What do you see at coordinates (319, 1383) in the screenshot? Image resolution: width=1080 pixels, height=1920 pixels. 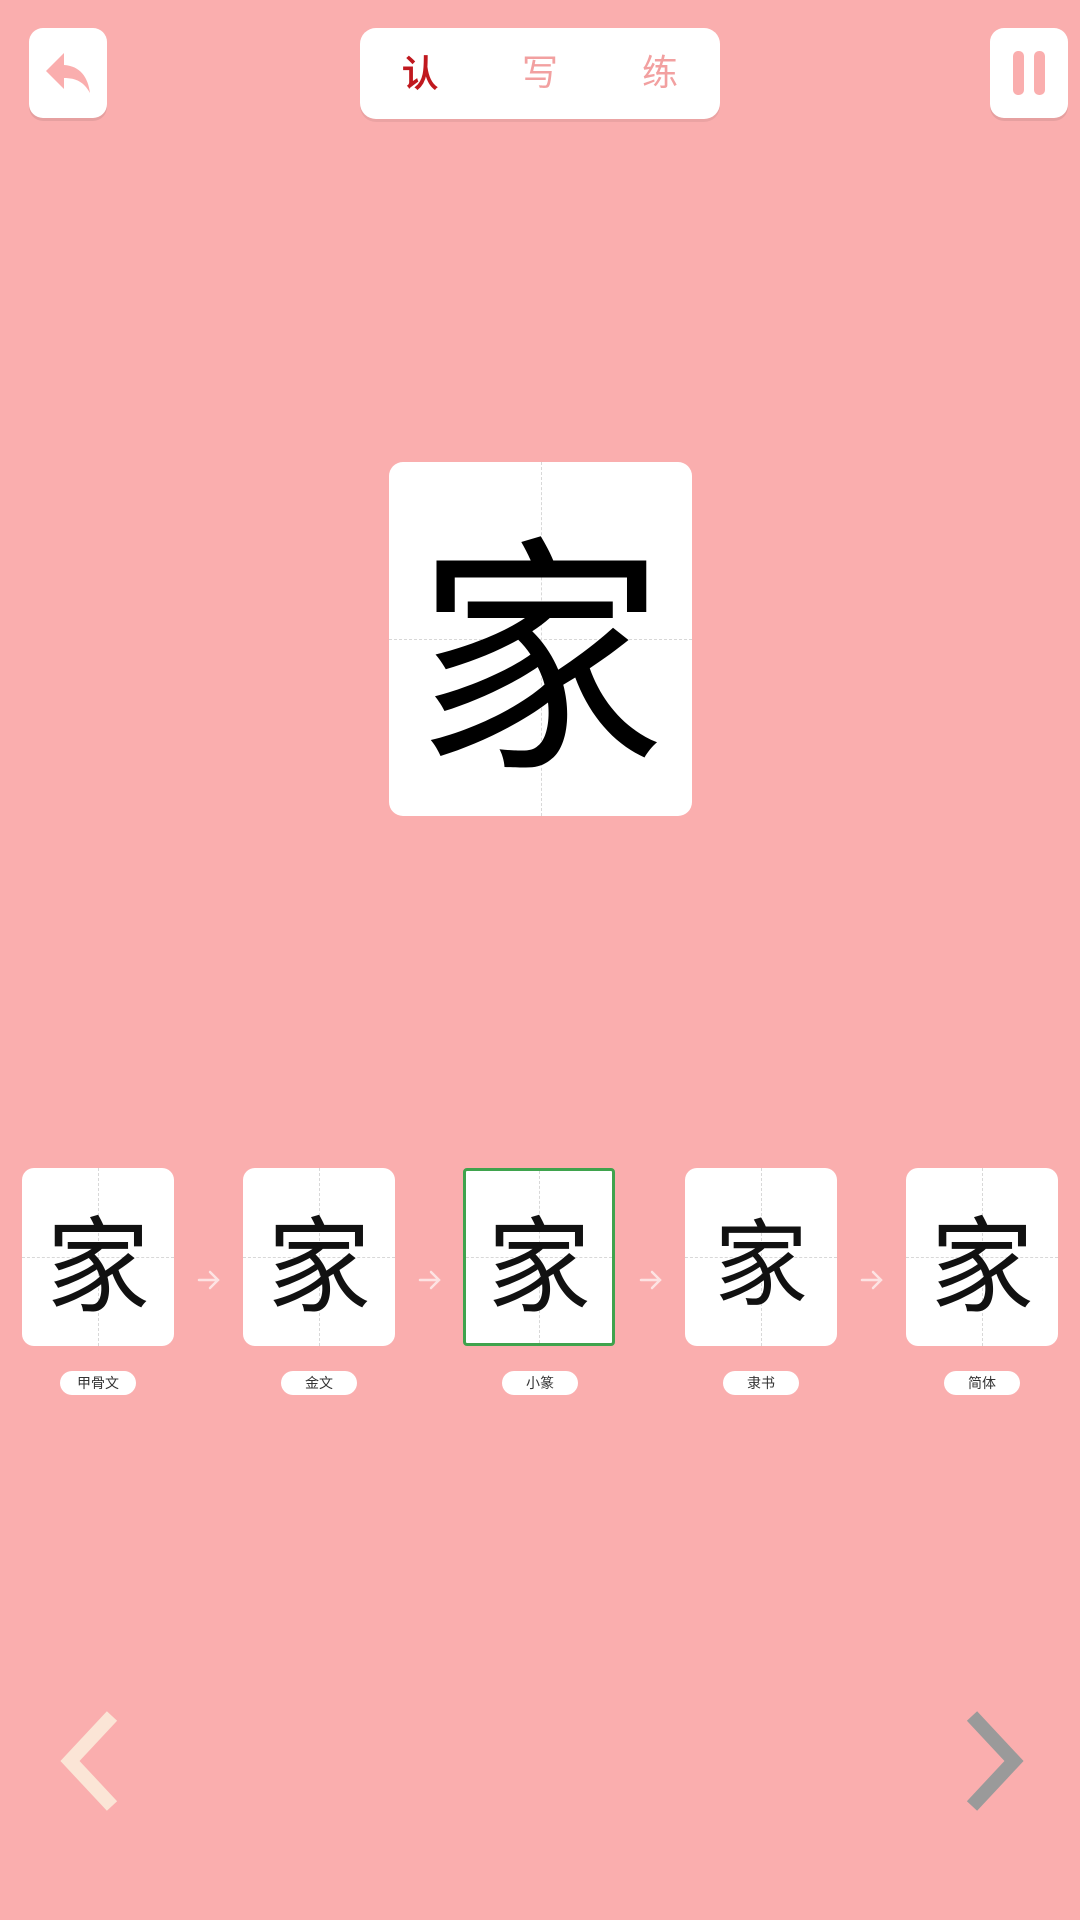 I see `evolution-label: 金文` at bounding box center [319, 1383].